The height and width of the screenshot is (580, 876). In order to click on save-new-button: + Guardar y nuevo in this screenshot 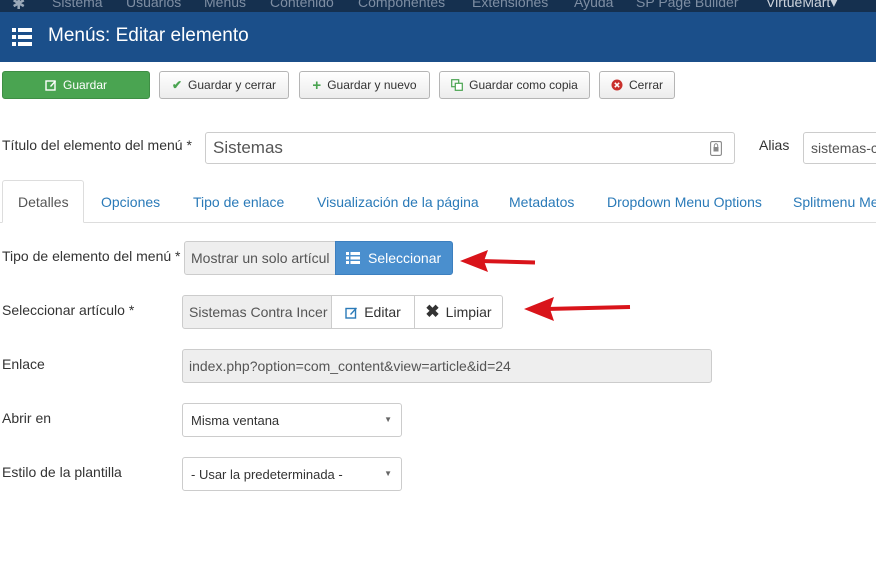, I will do `click(364, 85)`.